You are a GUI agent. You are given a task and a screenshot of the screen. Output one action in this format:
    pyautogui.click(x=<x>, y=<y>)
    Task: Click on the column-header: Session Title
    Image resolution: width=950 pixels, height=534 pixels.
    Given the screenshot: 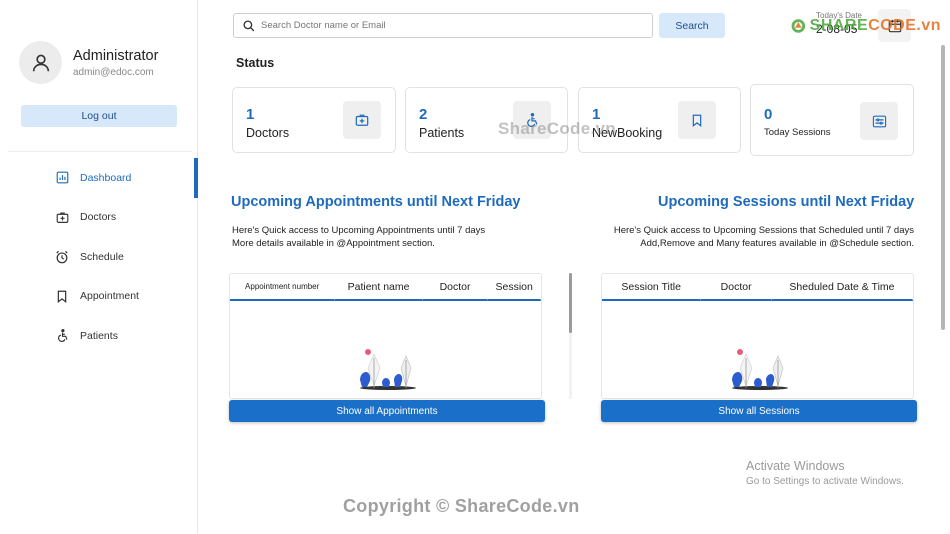 What is the action you would take?
    pyautogui.click(x=652, y=287)
    